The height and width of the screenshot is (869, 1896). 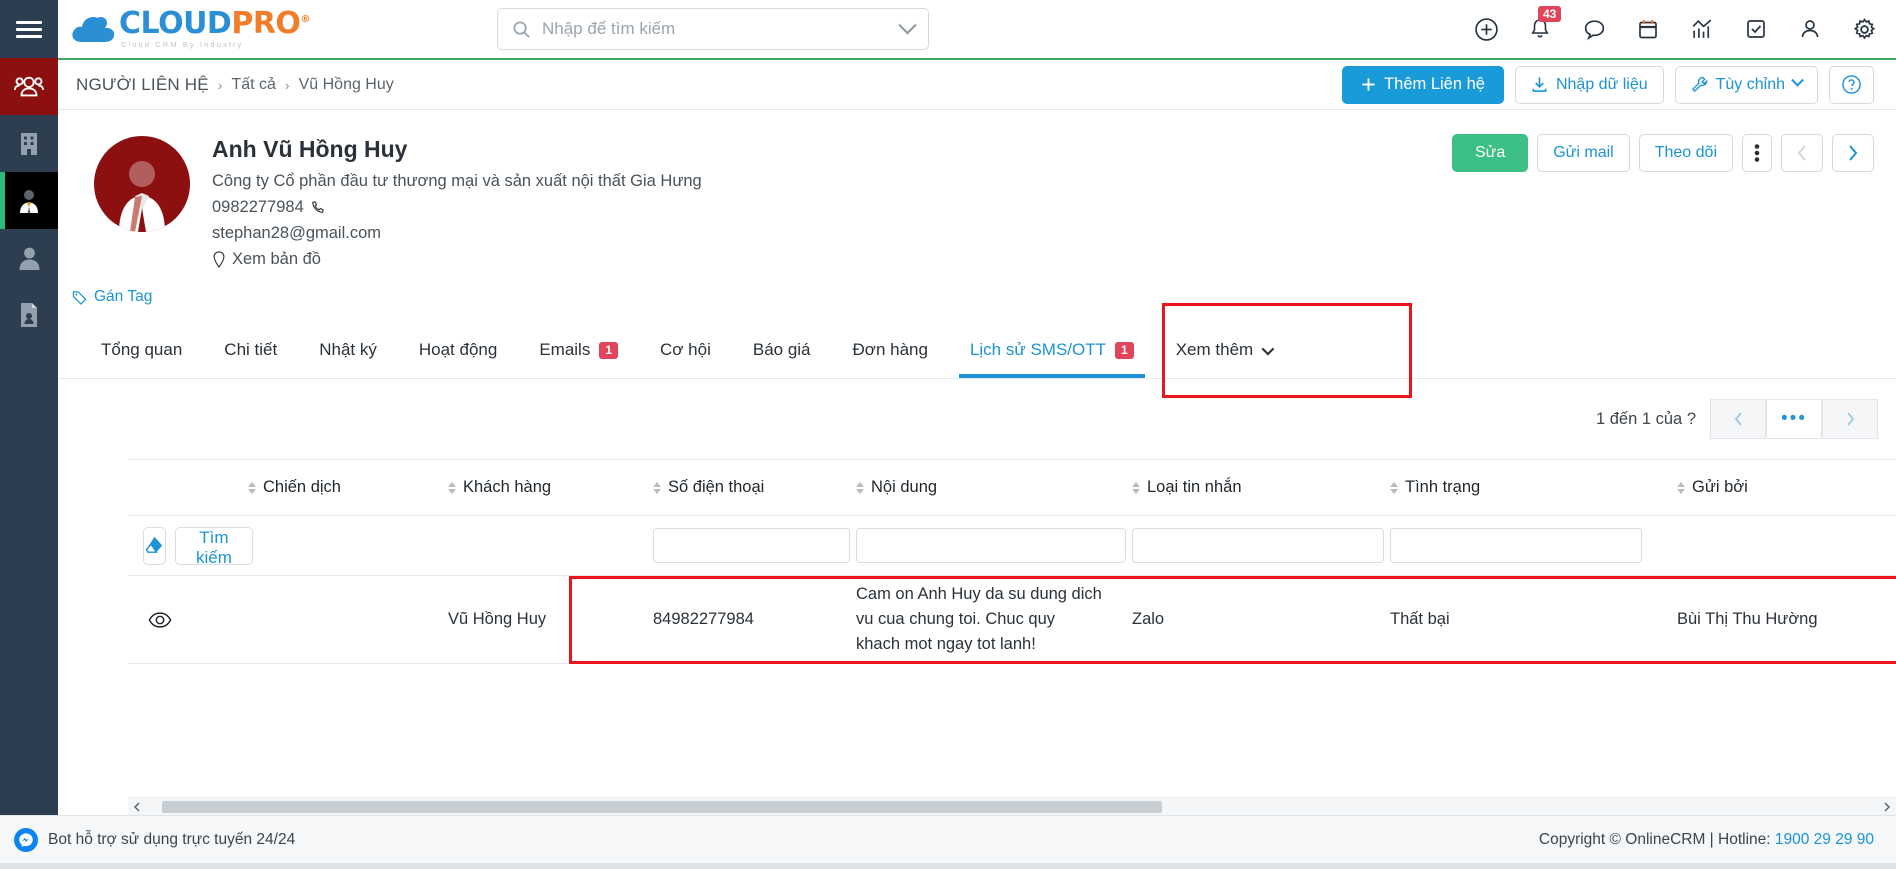 I want to click on sidebar-item-contact-person, so click(x=29, y=200).